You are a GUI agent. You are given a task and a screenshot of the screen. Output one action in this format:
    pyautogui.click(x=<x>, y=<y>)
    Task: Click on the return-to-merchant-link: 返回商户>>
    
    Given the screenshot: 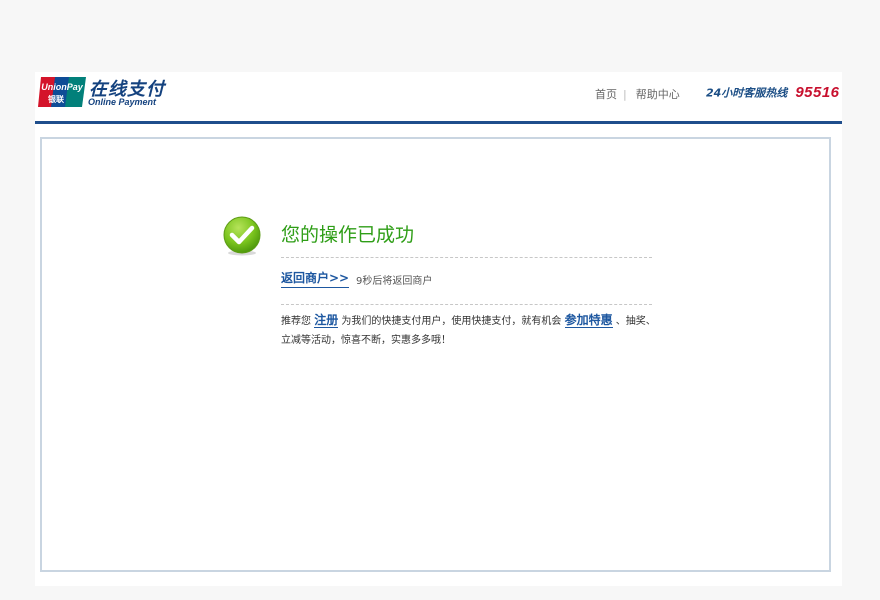 What is the action you would take?
    pyautogui.click(x=315, y=278)
    